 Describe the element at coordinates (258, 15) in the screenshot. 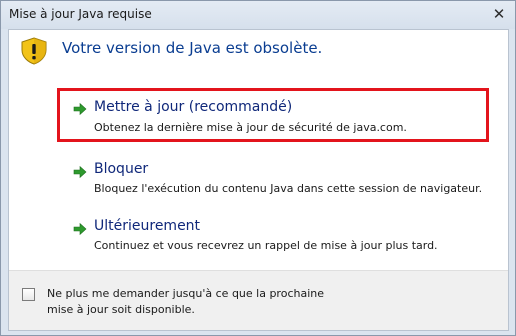

I see `title-bar: Mise à jour Java requise ✕` at that location.